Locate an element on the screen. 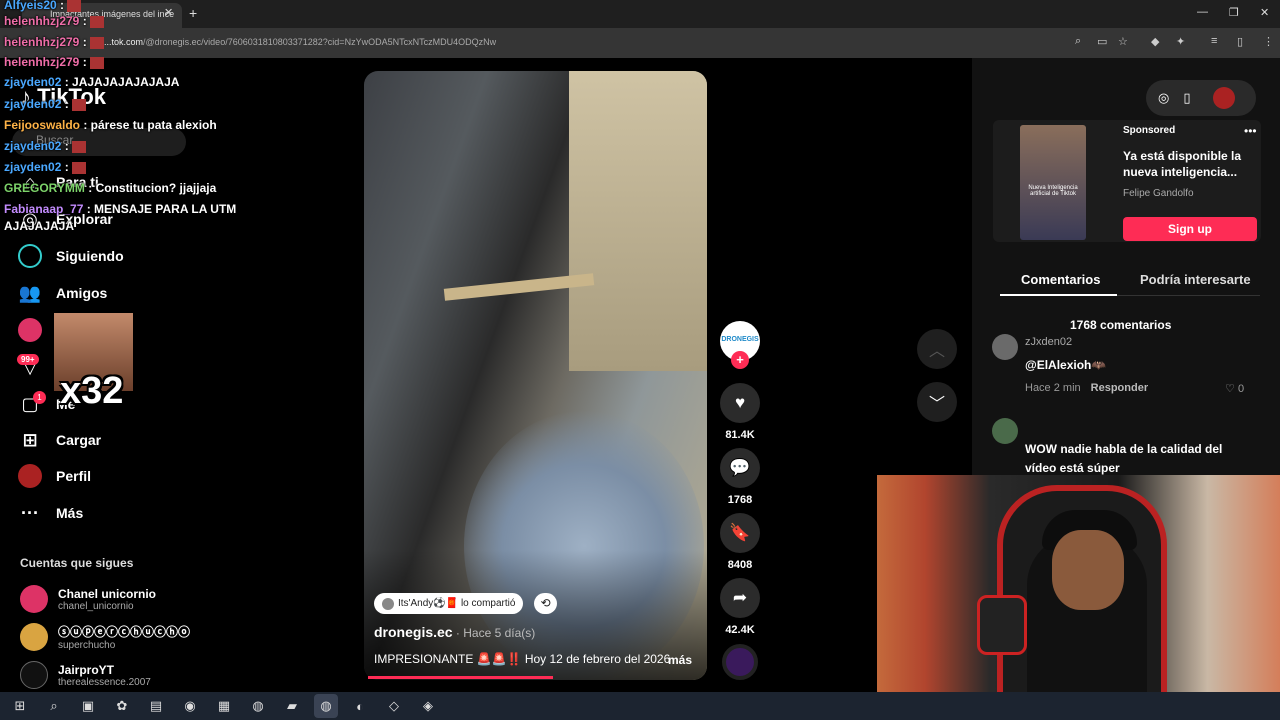 This screenshot has width=1280, height=720. task-view-icon: ▣ is located at coordinates (88, 706).